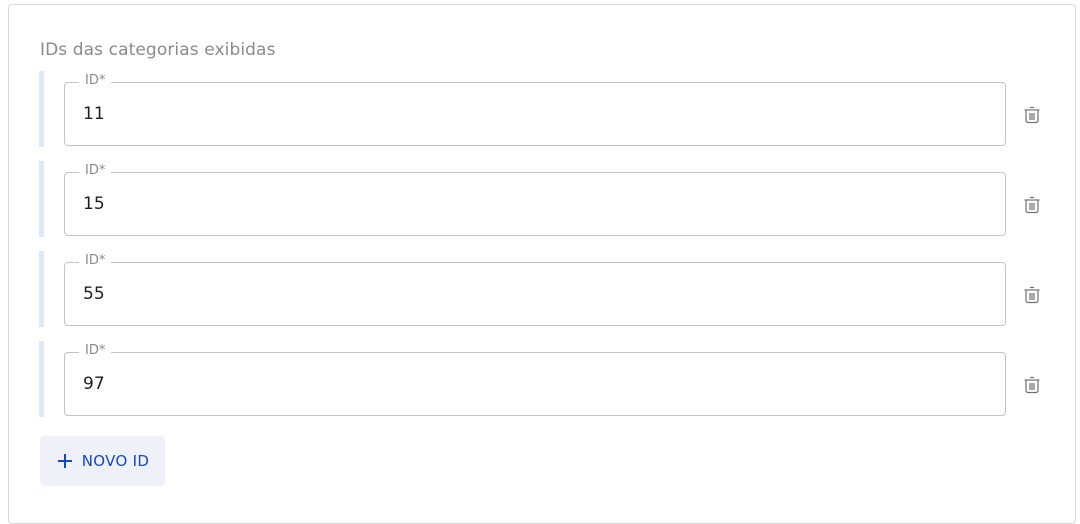 This screenshot has width=1080, height=524. Describe the element at coordinates (158, 50) in the screenshot. I see `section-title: IDs das categorias exibidas` at that location.